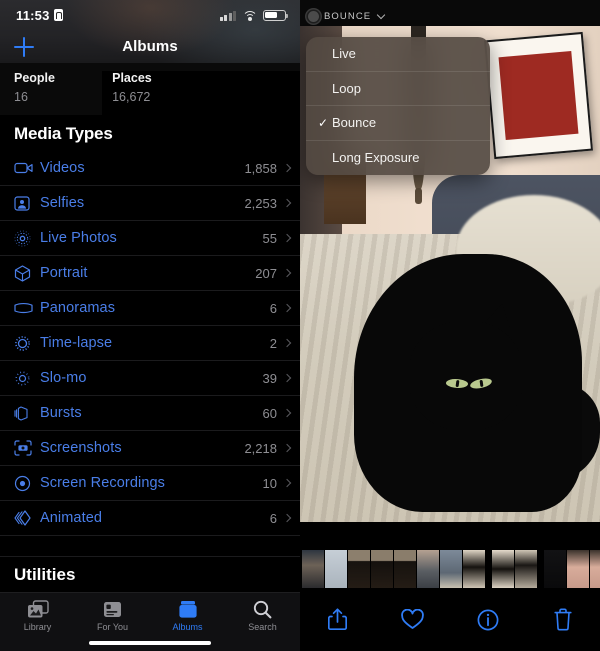 The image size is (600, 651). What do you see at coordinates (27, 378) in the screenshot?
I see `slomo-icon` at bounding box center [27, 378].